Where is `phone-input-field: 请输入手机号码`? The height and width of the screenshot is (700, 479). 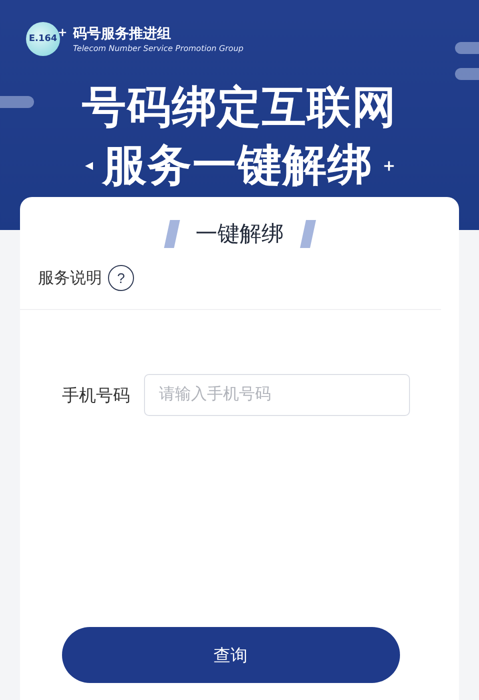
phone-input-field: 请输入手机号码 is located at coordinates (277, 395).